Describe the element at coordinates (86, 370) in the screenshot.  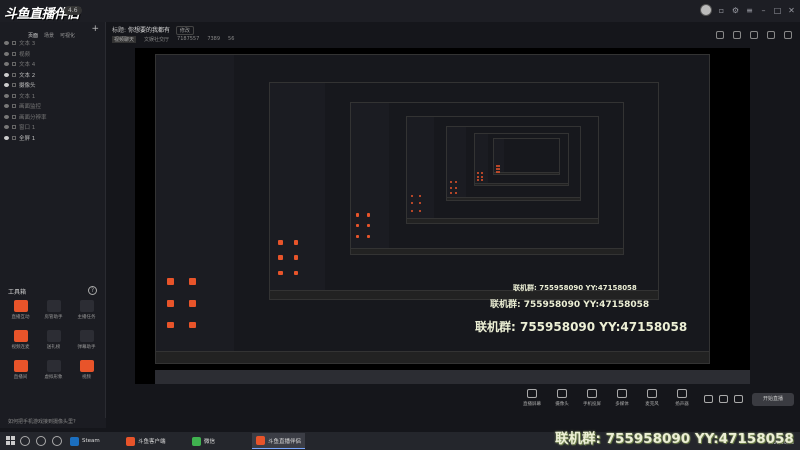
I see `tool-item: 视频` at that location.